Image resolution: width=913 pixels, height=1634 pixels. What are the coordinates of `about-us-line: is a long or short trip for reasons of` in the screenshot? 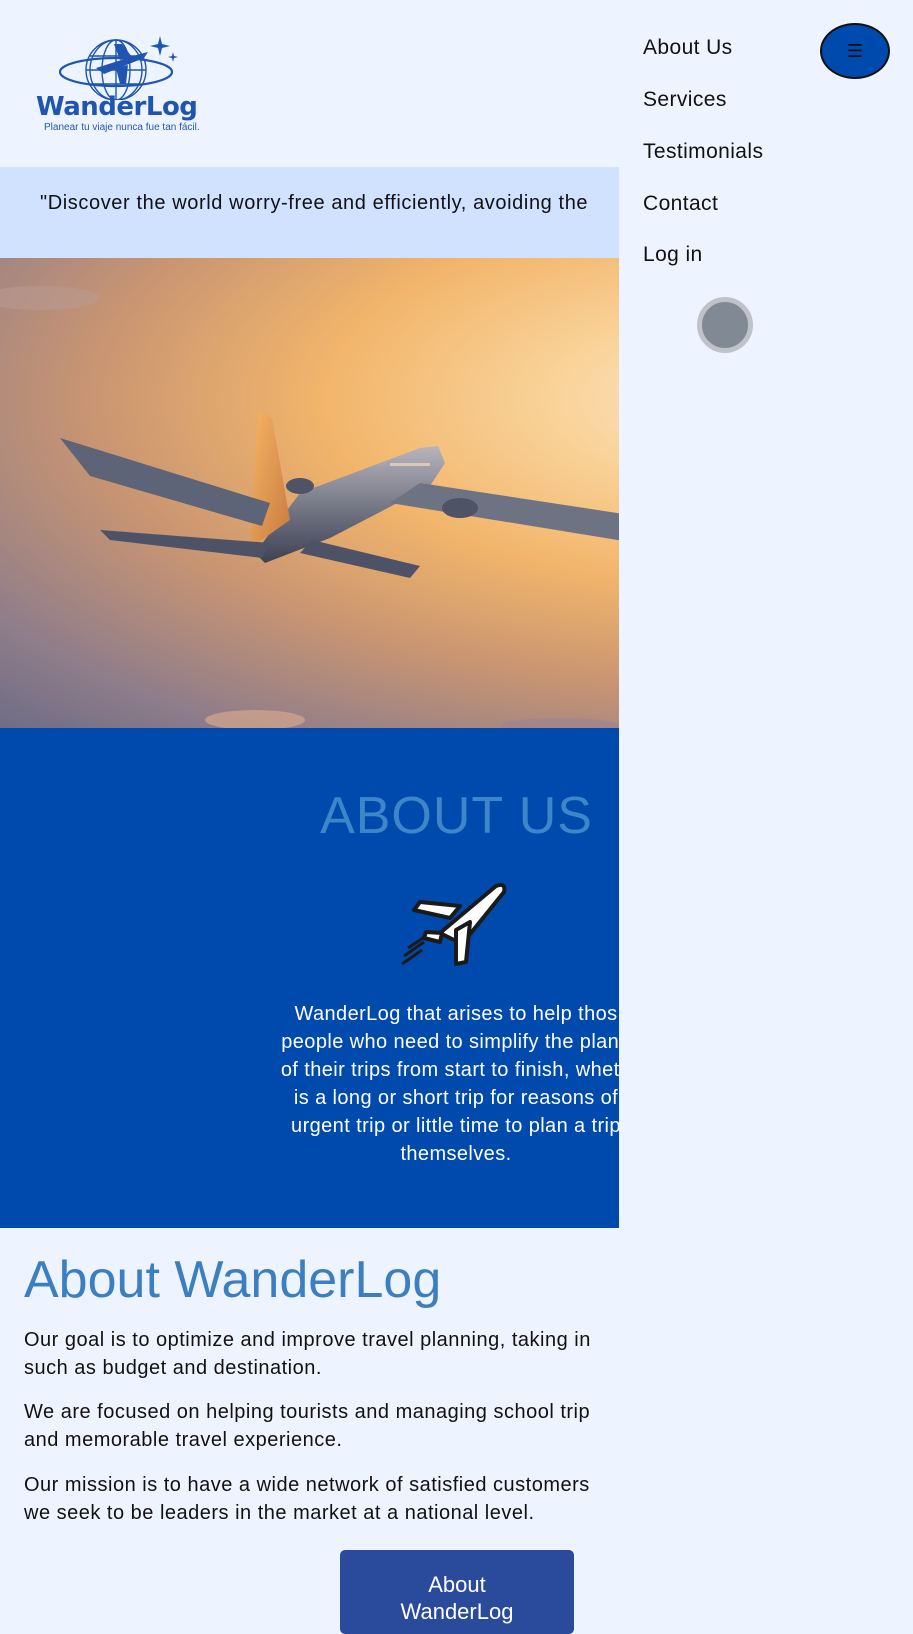 It's located at (456, 1098).